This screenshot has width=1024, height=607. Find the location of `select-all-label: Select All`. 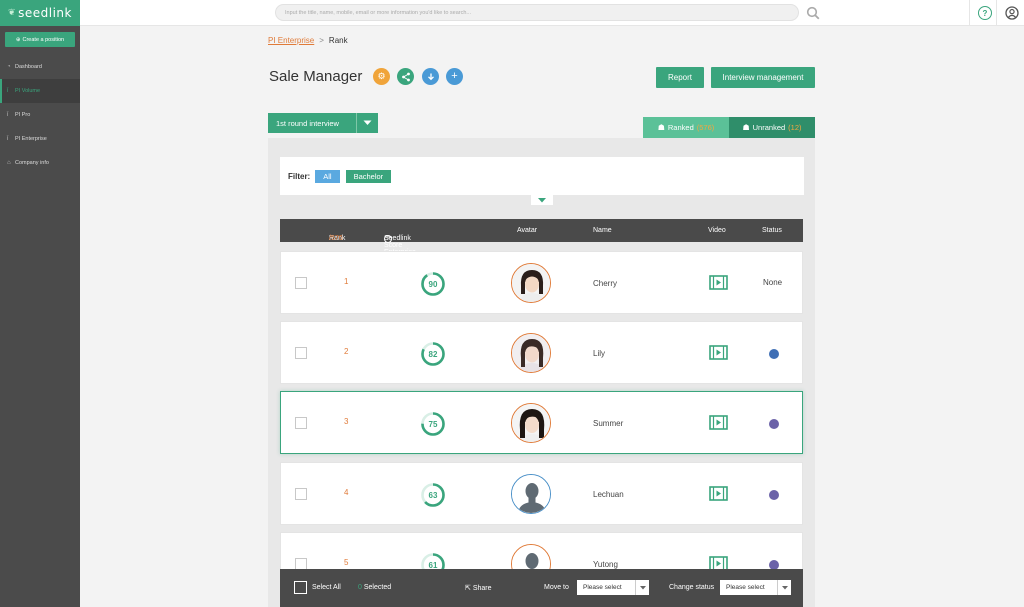

select-all-label: Select All is located at coordinates (326, 587).